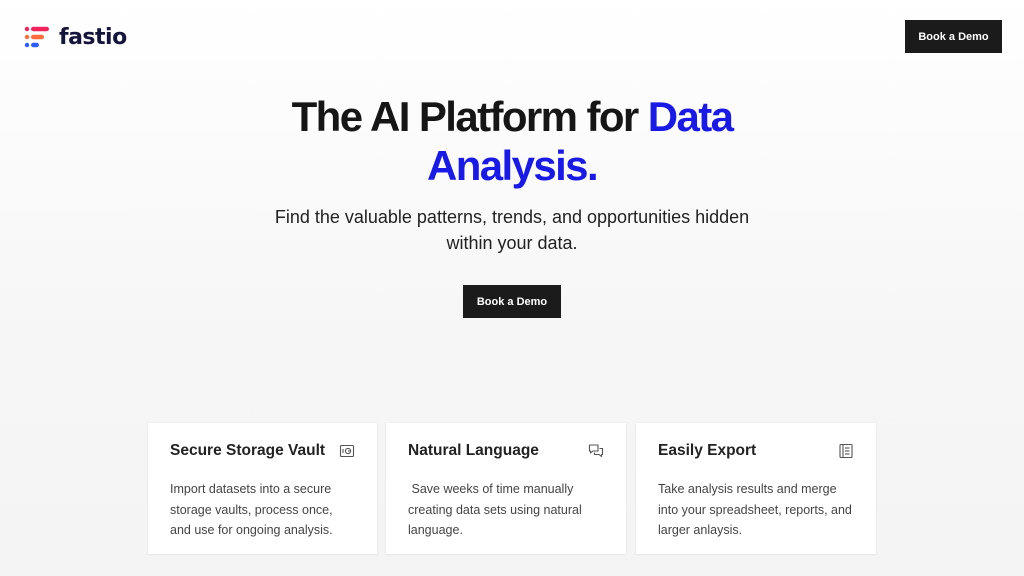 This screenshot has height=576, width=1024. I want to click on logo-mark-icon, so click(36, 37).